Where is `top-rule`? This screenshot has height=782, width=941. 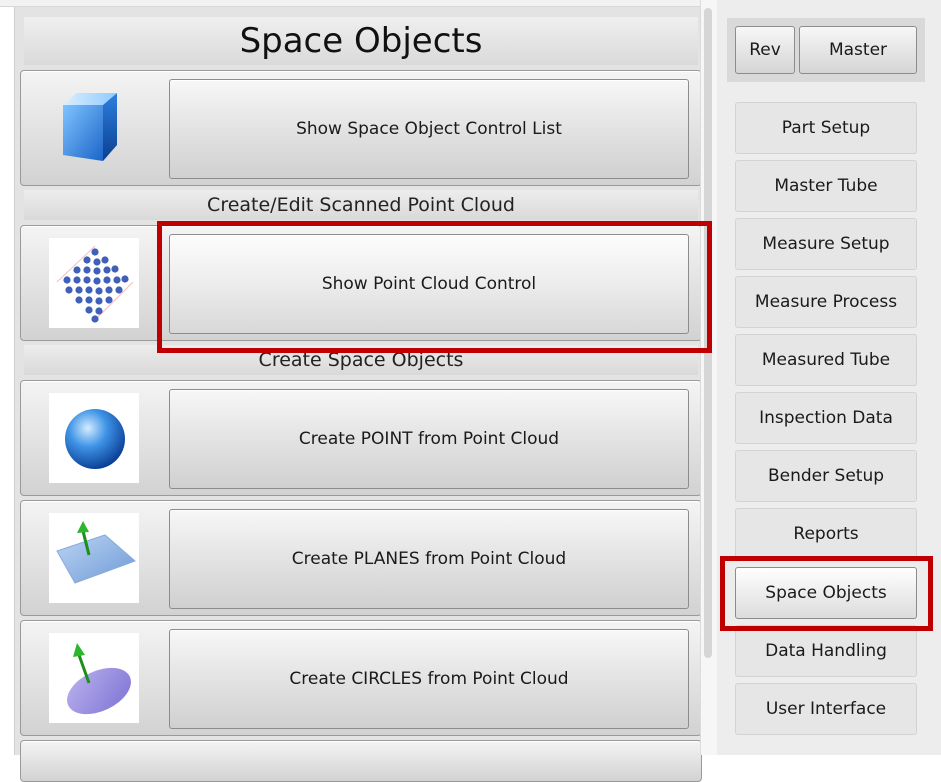
top-rule is located at coordinates (350, 3).